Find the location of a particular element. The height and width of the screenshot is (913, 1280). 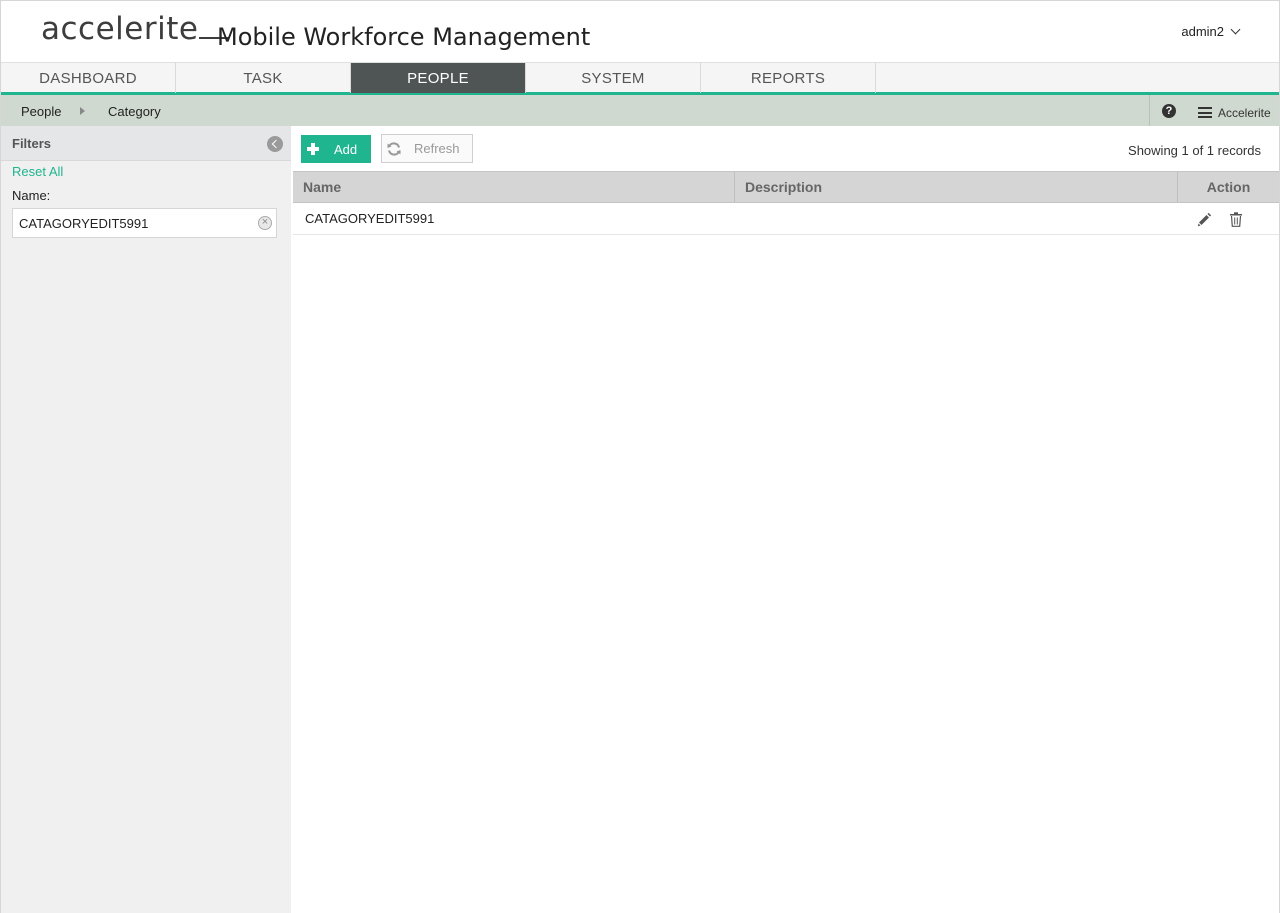

refresh-button-label: Refresh is located at coordinates (437, 148).